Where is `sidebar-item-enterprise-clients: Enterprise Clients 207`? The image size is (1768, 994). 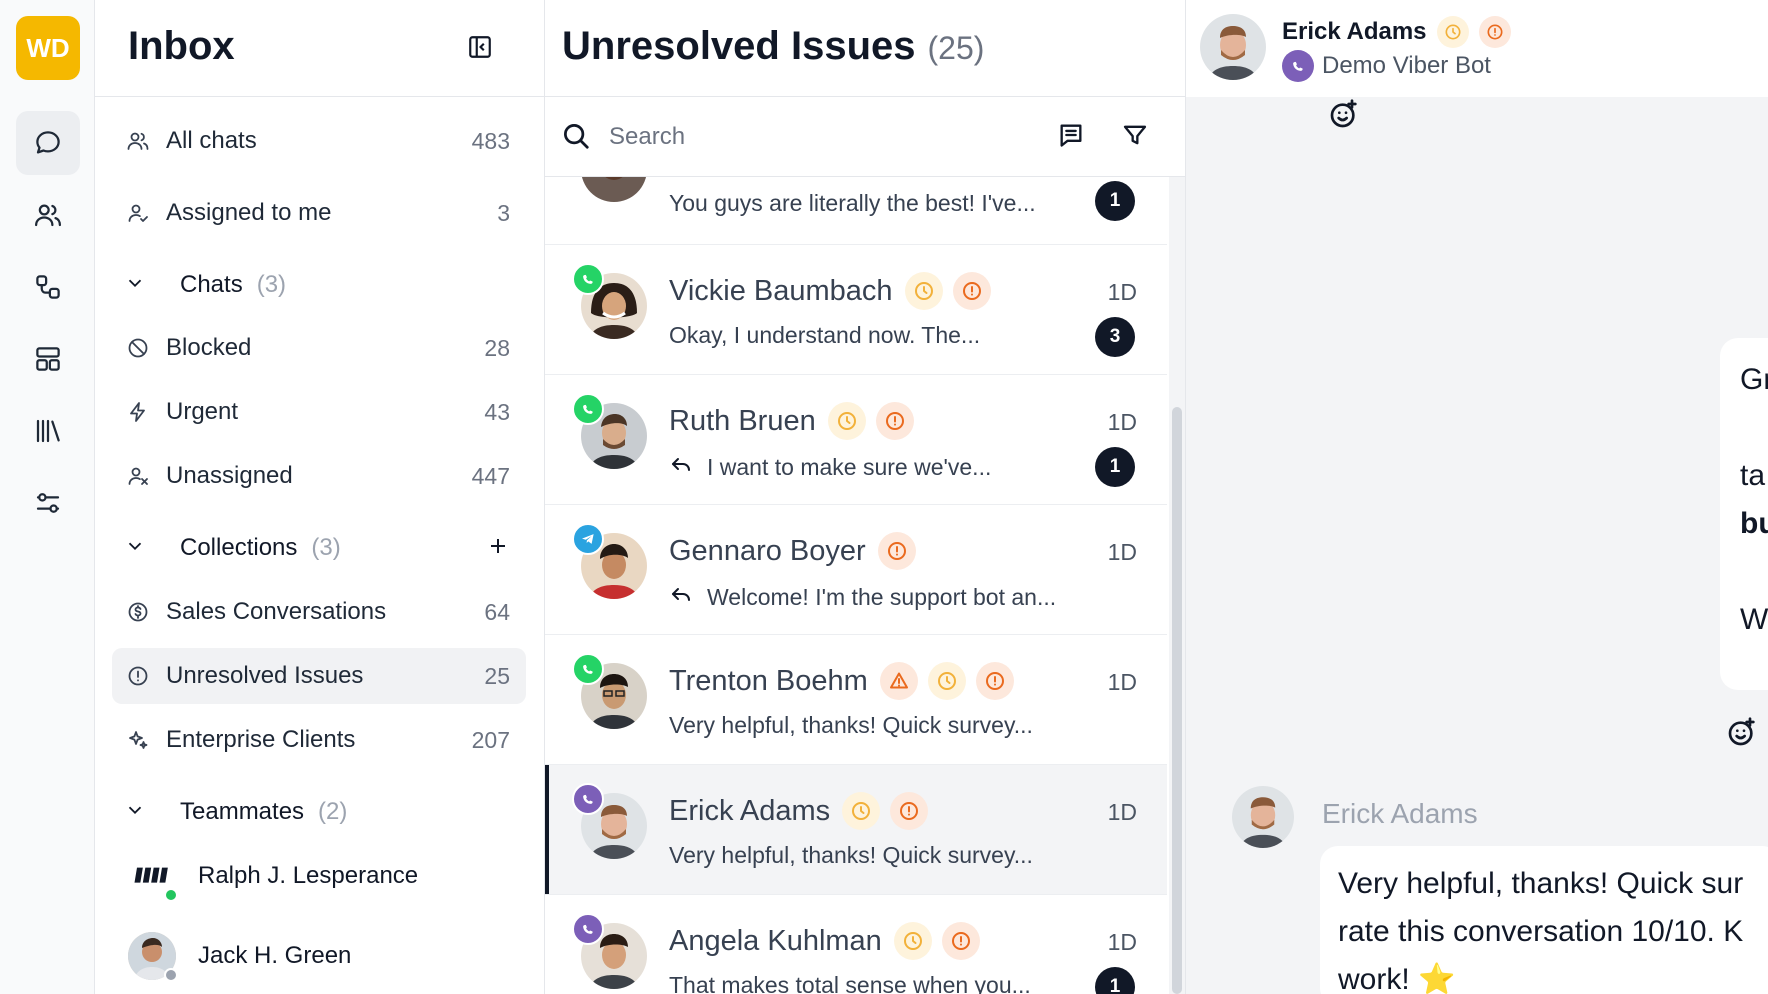
sidebar-item-enterprise-clients: Enterprise Clients 207 is located at coordinates (319, 740).